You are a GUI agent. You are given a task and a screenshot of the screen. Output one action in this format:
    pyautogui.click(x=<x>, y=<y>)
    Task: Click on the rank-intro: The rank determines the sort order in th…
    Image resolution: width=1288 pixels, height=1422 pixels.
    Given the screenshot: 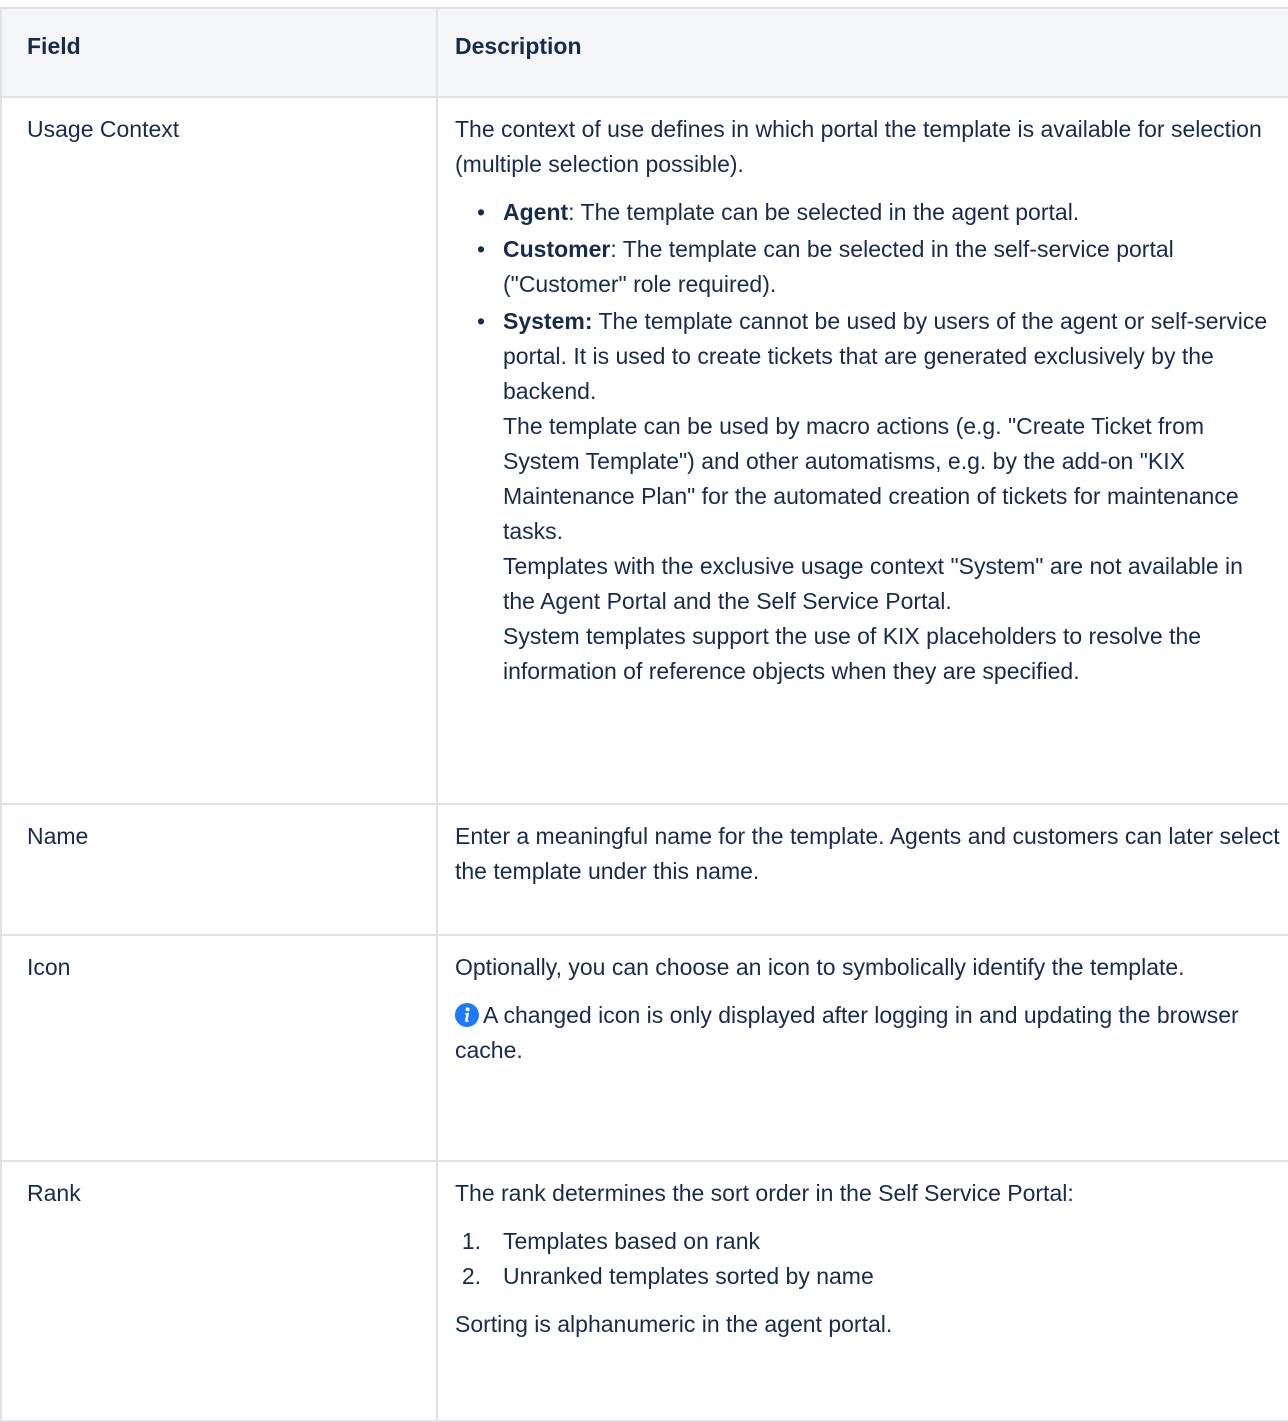 What is the action you would take?
    pyautogui.click(x=764, y=1193)
    